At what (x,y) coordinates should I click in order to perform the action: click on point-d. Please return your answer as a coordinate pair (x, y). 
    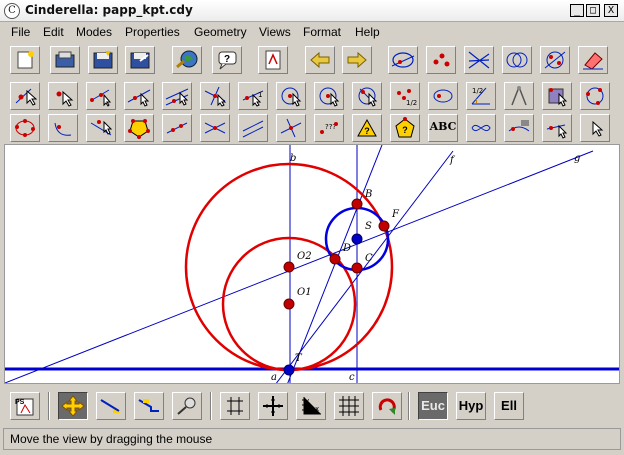
    Looking at the image, I should click on (335, 259).